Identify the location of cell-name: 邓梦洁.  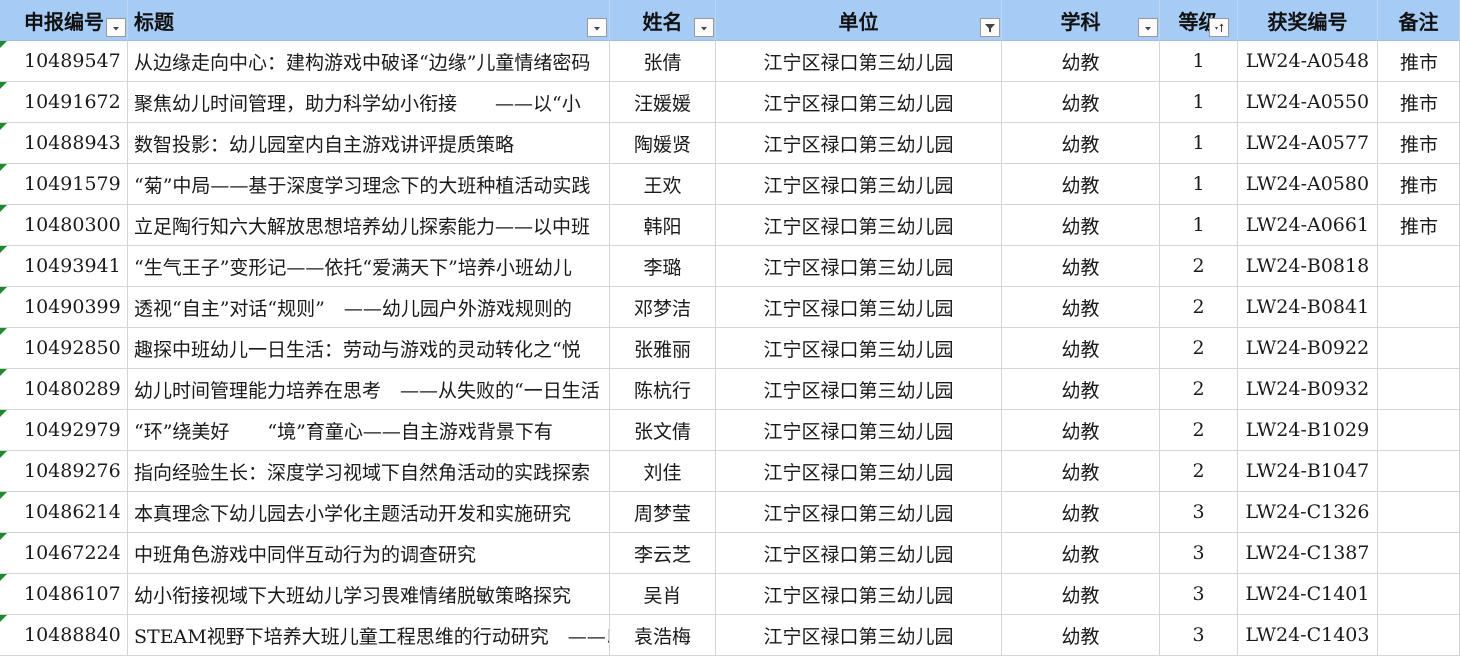
(663, 307).